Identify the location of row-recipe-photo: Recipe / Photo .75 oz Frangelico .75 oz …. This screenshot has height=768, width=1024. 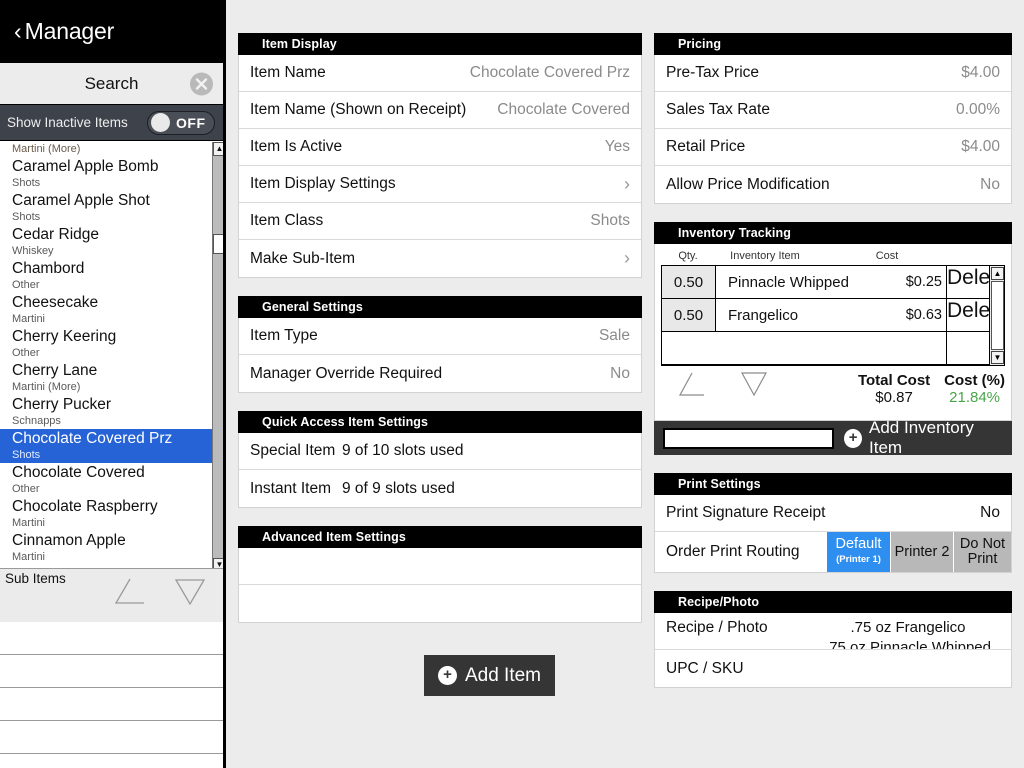
(833, 631).